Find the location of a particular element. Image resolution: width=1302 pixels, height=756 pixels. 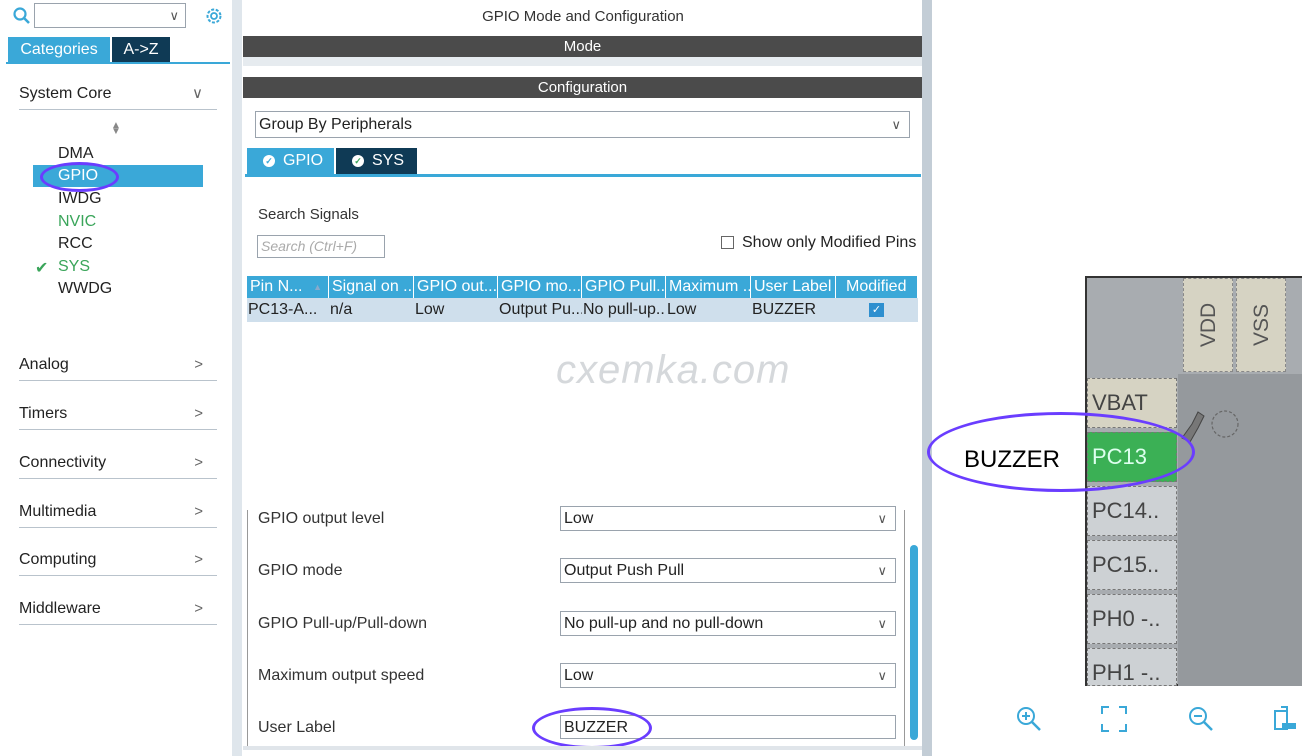

category-connectivity: Connectivity > is located at coordinates (118, 463).